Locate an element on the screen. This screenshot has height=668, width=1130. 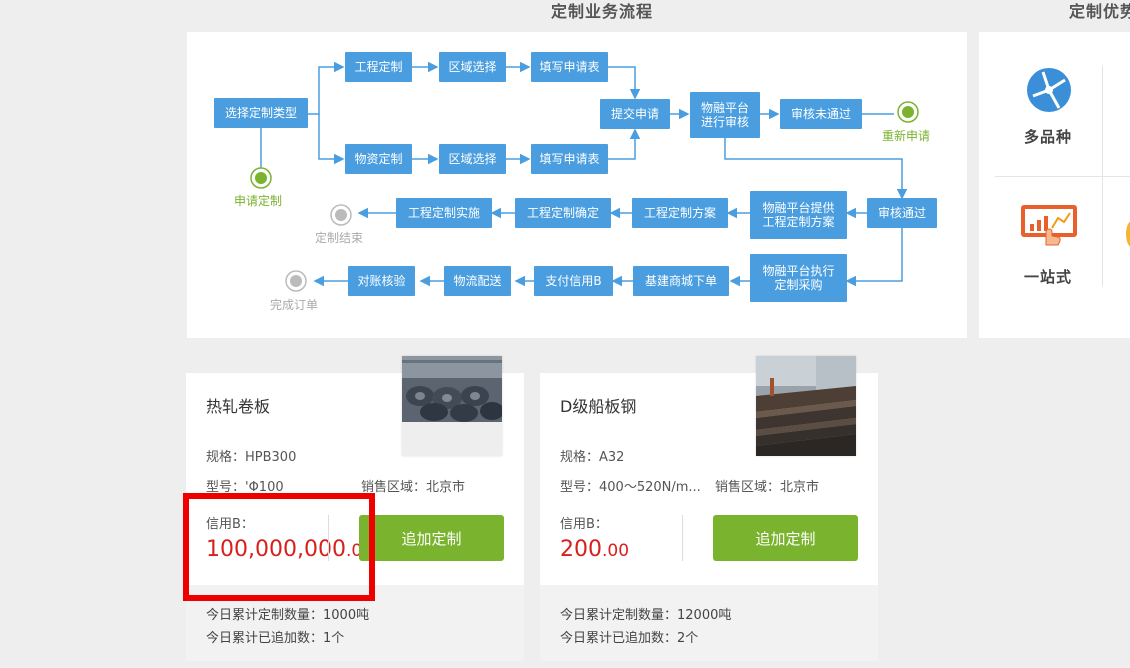
node-eng-implement: 工程定制实施 is located at coordinates (444, 213).